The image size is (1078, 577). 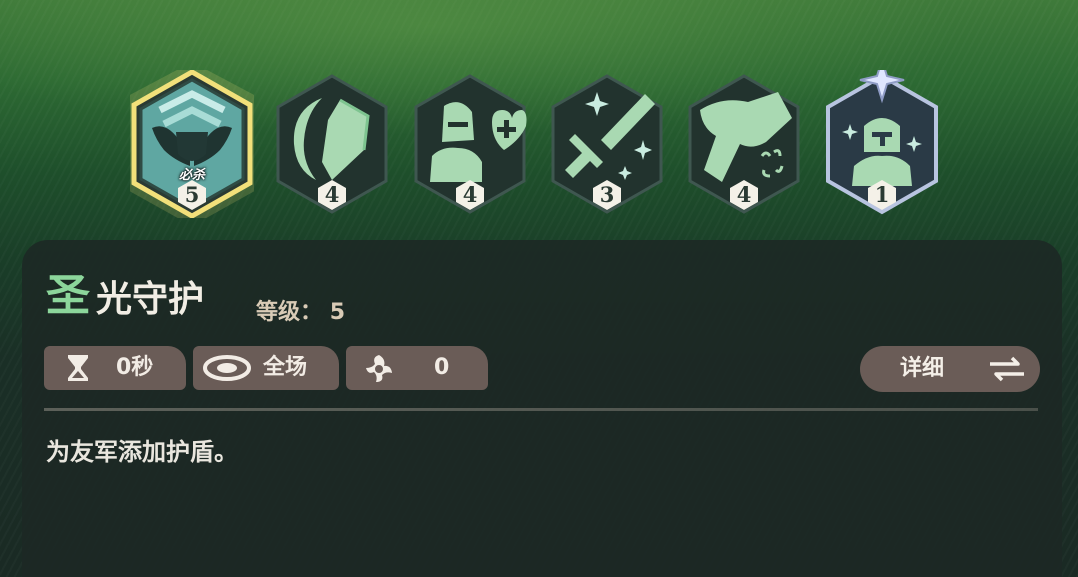 I want to click on skill-title-first-char: 圣, so click(x=68, y=295).